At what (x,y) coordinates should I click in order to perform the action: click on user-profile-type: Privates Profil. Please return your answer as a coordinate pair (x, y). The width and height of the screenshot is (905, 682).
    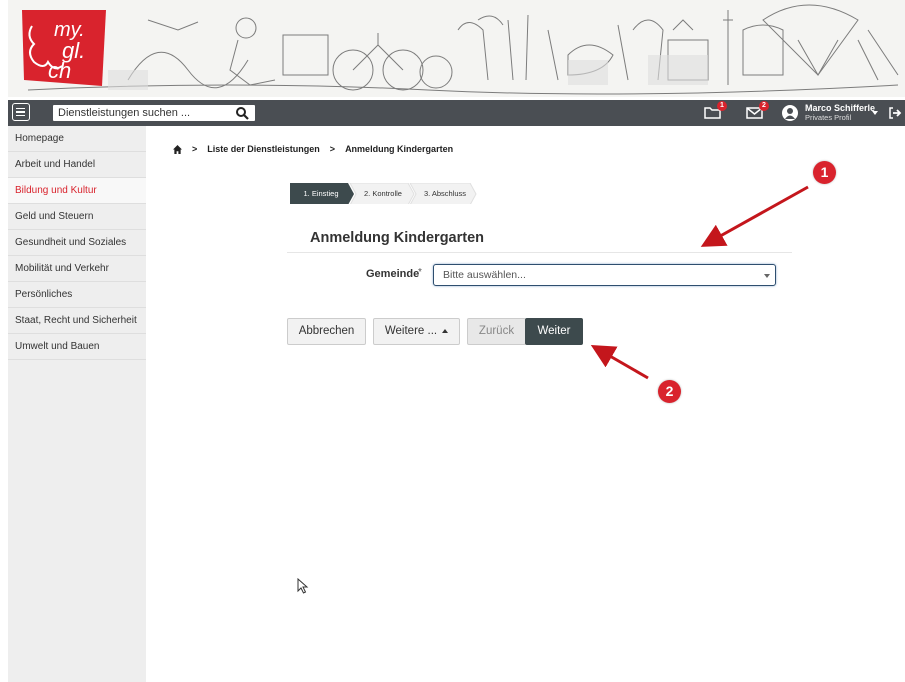
    Looking at the image, I should click on (828, 117).